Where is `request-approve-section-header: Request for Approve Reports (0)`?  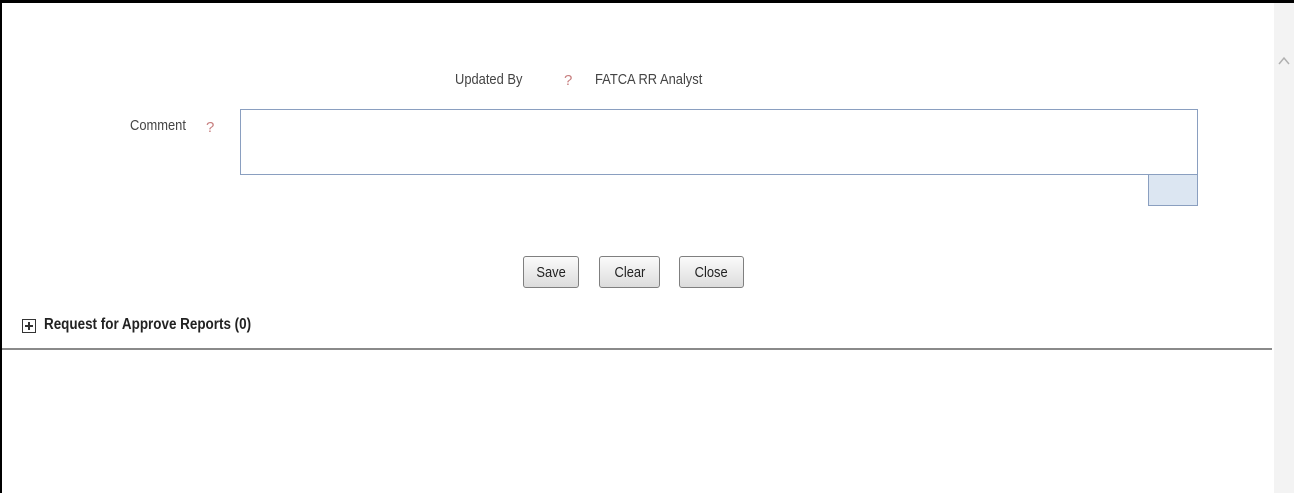
request-approve-section-header: Request for Approve Reports (0) is located at coordinates (637, 326).